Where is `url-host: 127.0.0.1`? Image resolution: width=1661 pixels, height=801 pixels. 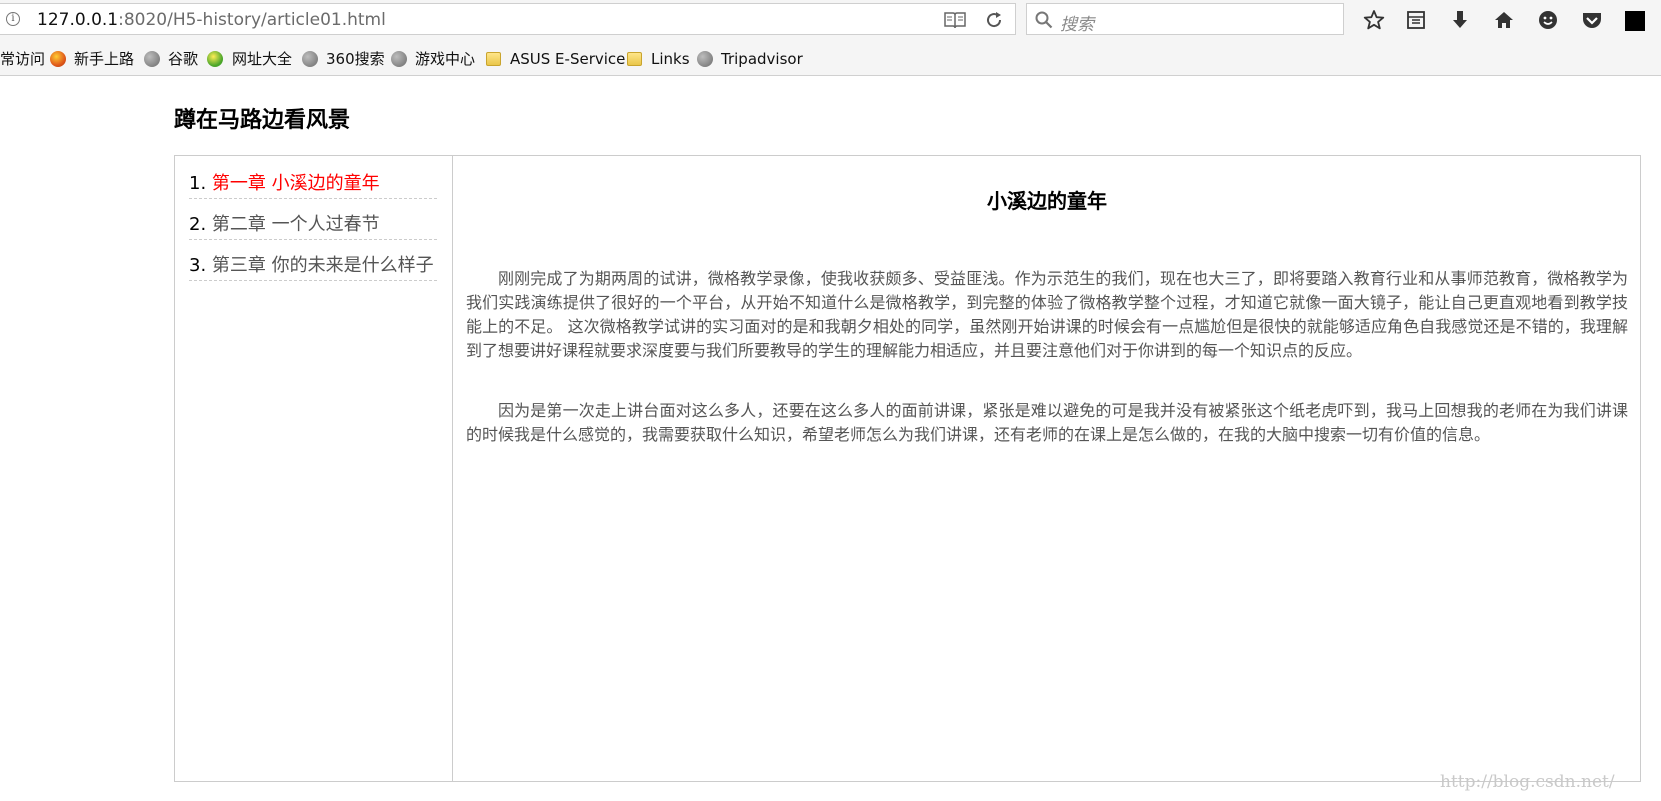 url-host: 127.0.0.1 is located at coordinates (78, 20).